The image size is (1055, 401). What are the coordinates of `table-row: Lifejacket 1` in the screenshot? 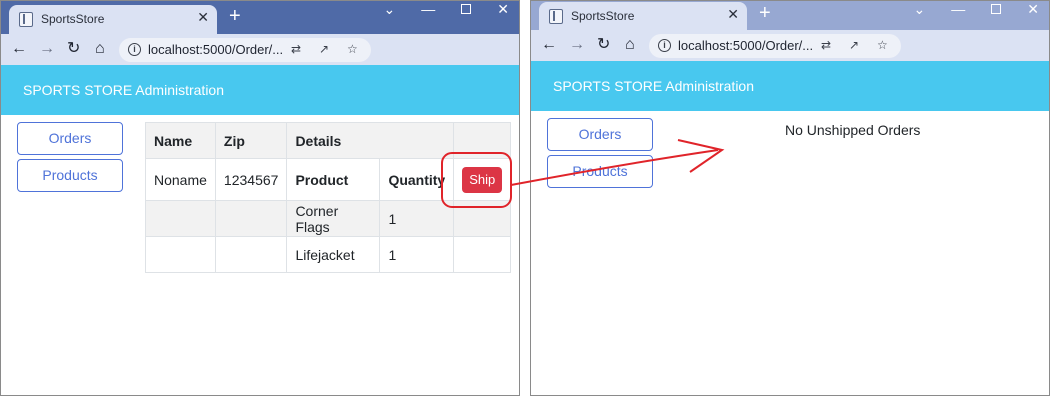 It's located at (328, 254).